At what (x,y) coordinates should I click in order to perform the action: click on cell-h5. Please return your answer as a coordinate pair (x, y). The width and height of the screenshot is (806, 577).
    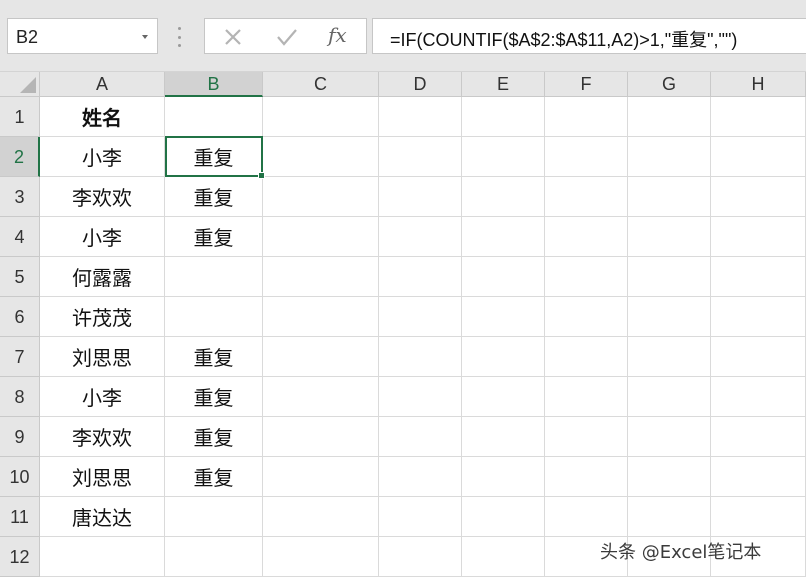
    Looking at the image, I should click on (758, 277).